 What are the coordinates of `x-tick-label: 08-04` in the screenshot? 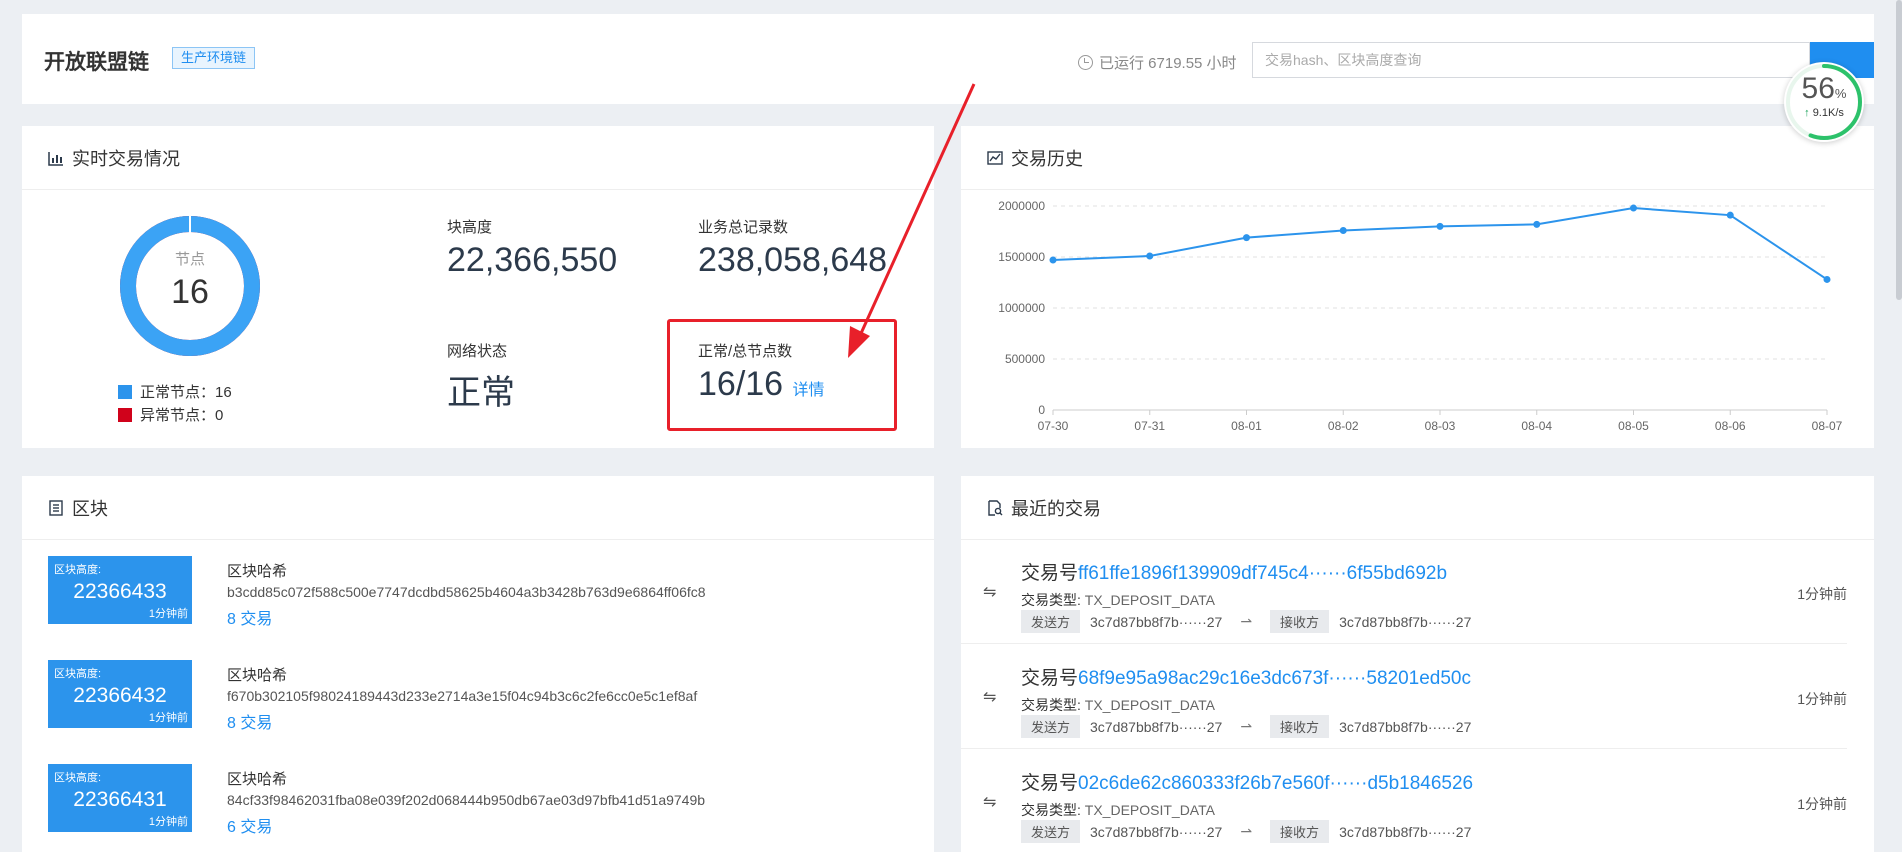 It's located at (1536, 426).